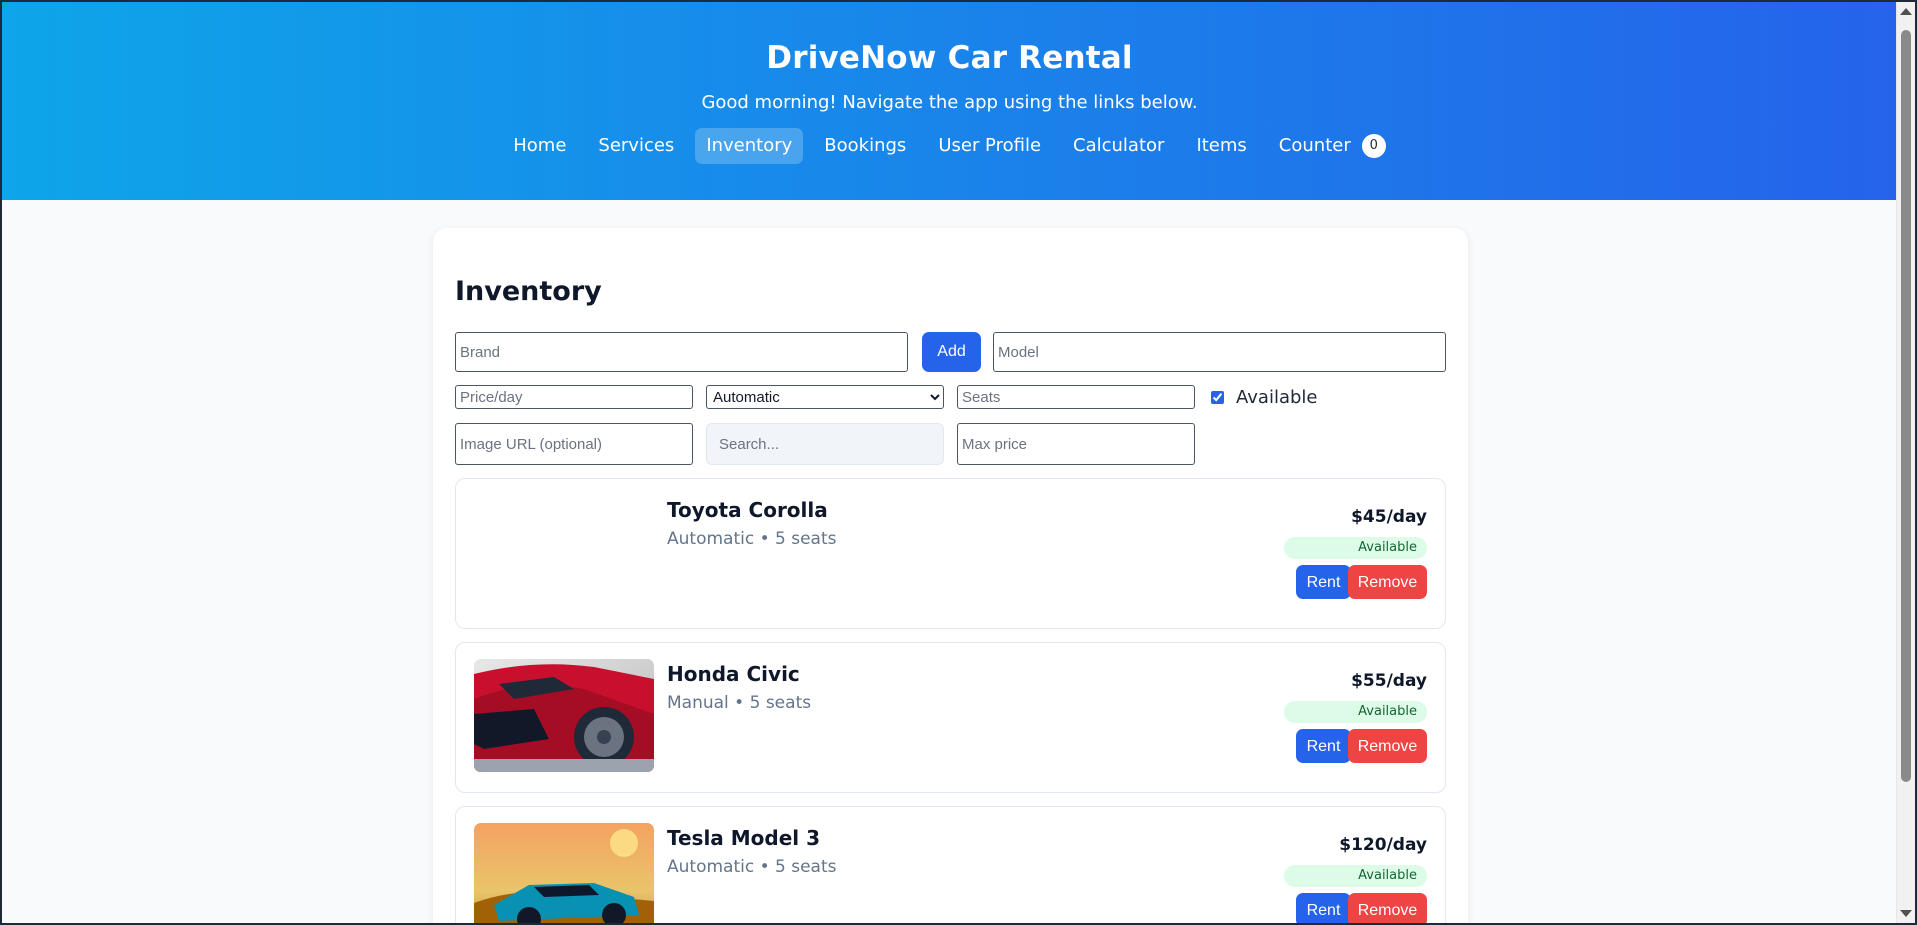 Image resolution: width=1917 pixels, height=925 pixels. What do you see at coordinates (733, 674) in the screenshot?
I see `car-name: Honda Civic` at bounding box center [733, 674].